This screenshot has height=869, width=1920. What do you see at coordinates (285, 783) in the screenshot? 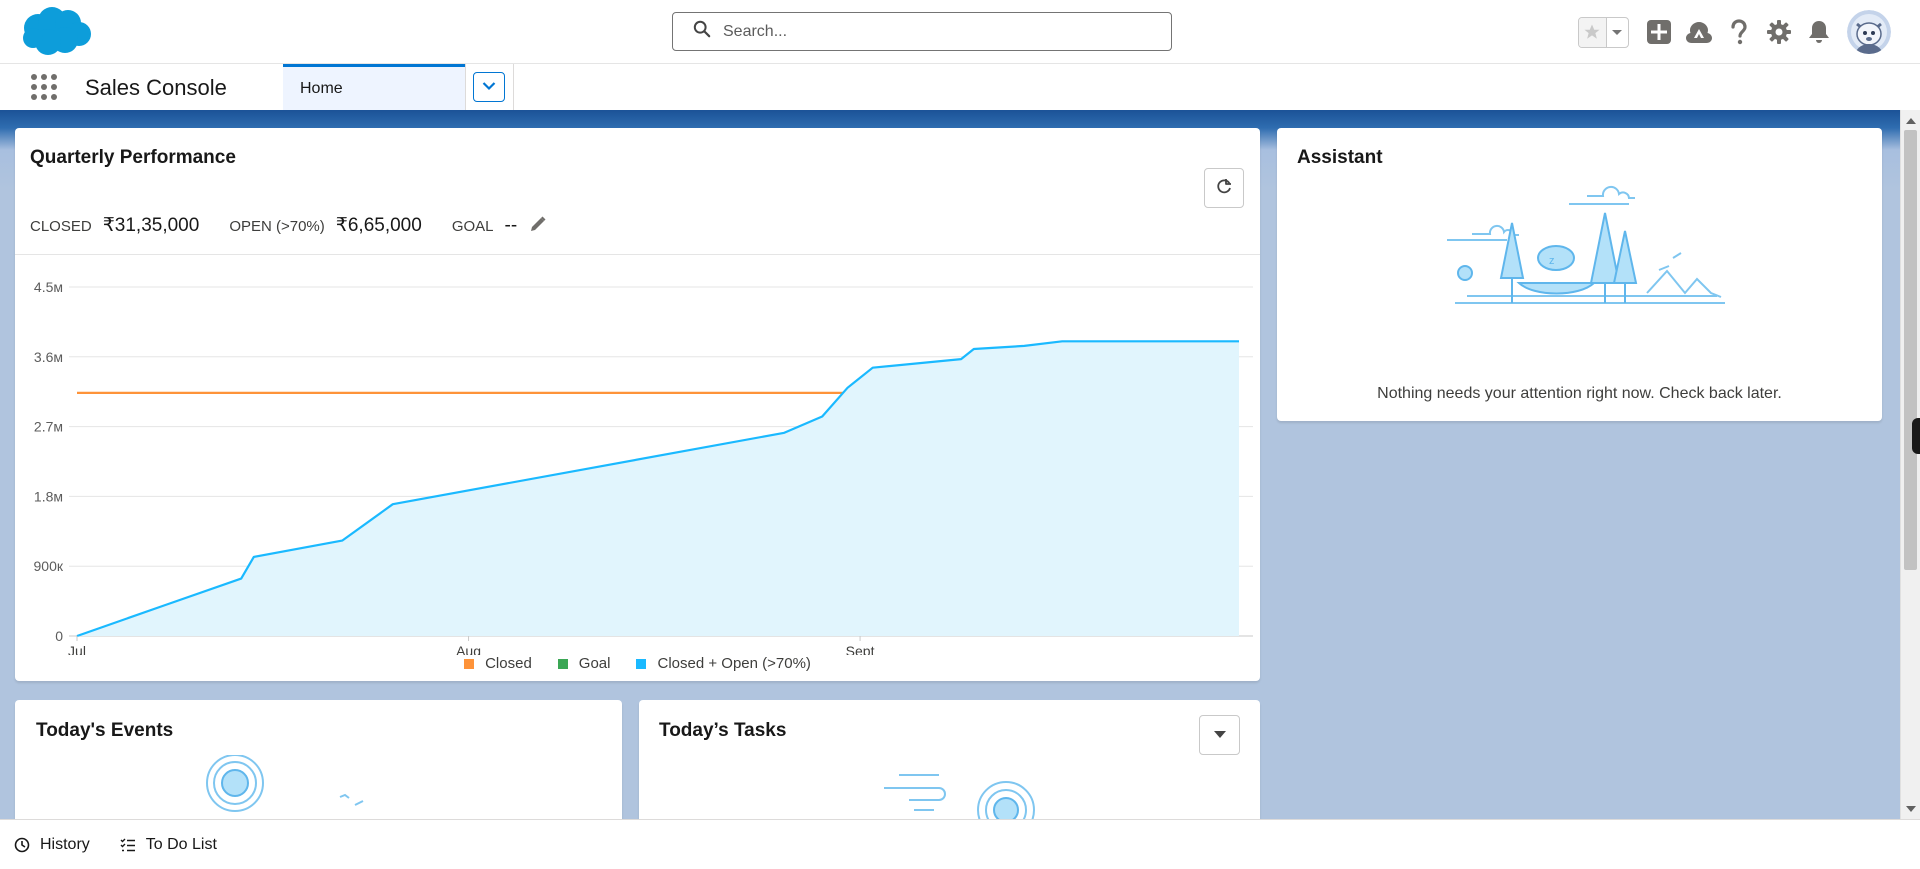
I see `events-illustration` at bounding box center [285, 783].